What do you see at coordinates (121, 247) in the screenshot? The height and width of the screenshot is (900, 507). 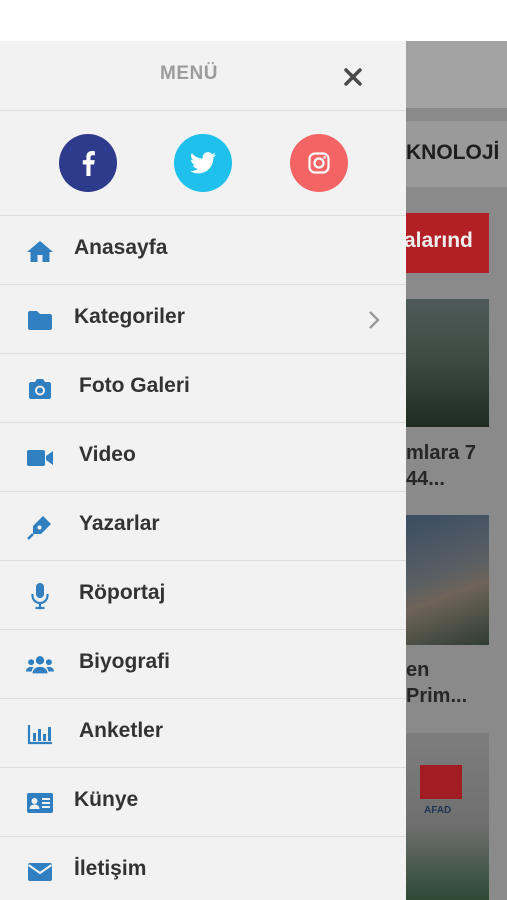 I see `menu-item-label: Anasayfa` at bounding box center [121, 247].